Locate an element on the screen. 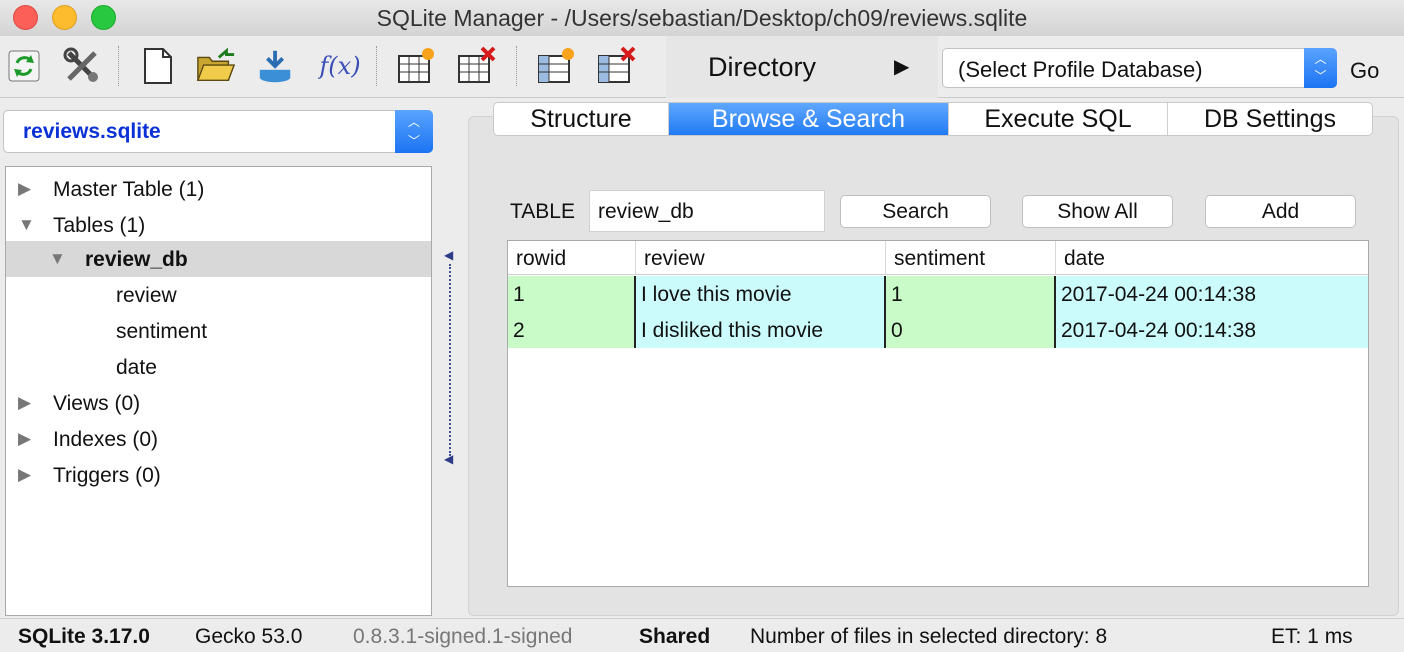 This screenshot has height=652, width=1404. tree-item-views: ▶ Views (0) is located at coordinates (218, 403).